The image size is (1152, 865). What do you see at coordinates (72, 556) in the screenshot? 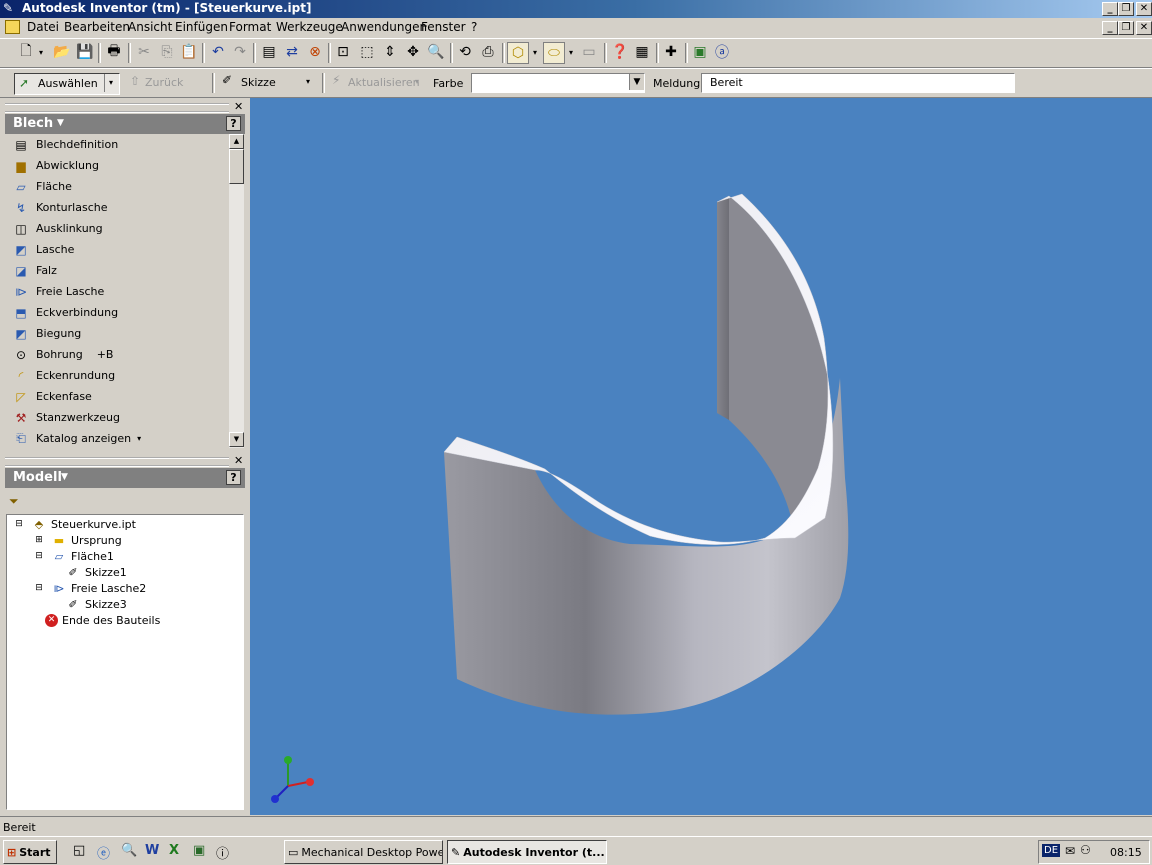
I see `tree-item-flaeche1: ⊟ ▱ Fläche1` at bounding box center [72, 556].